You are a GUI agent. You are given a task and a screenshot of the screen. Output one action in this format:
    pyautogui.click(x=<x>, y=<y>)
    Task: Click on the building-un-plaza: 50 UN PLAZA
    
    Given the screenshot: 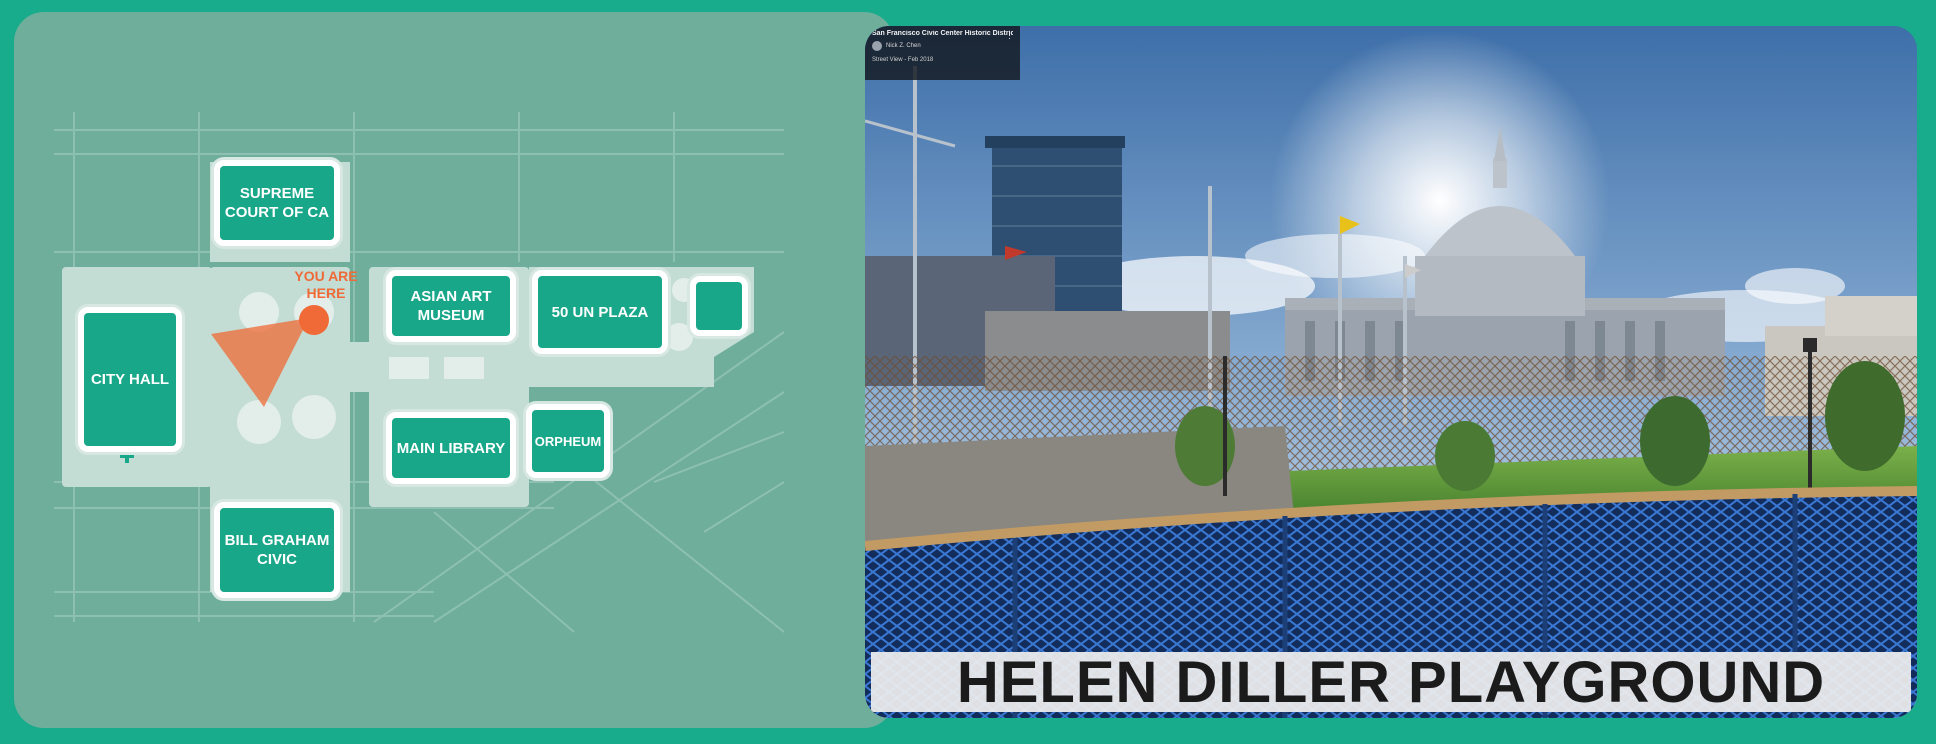 What is the action you would take?
    pyautogui.click(x=600, y=312)
    